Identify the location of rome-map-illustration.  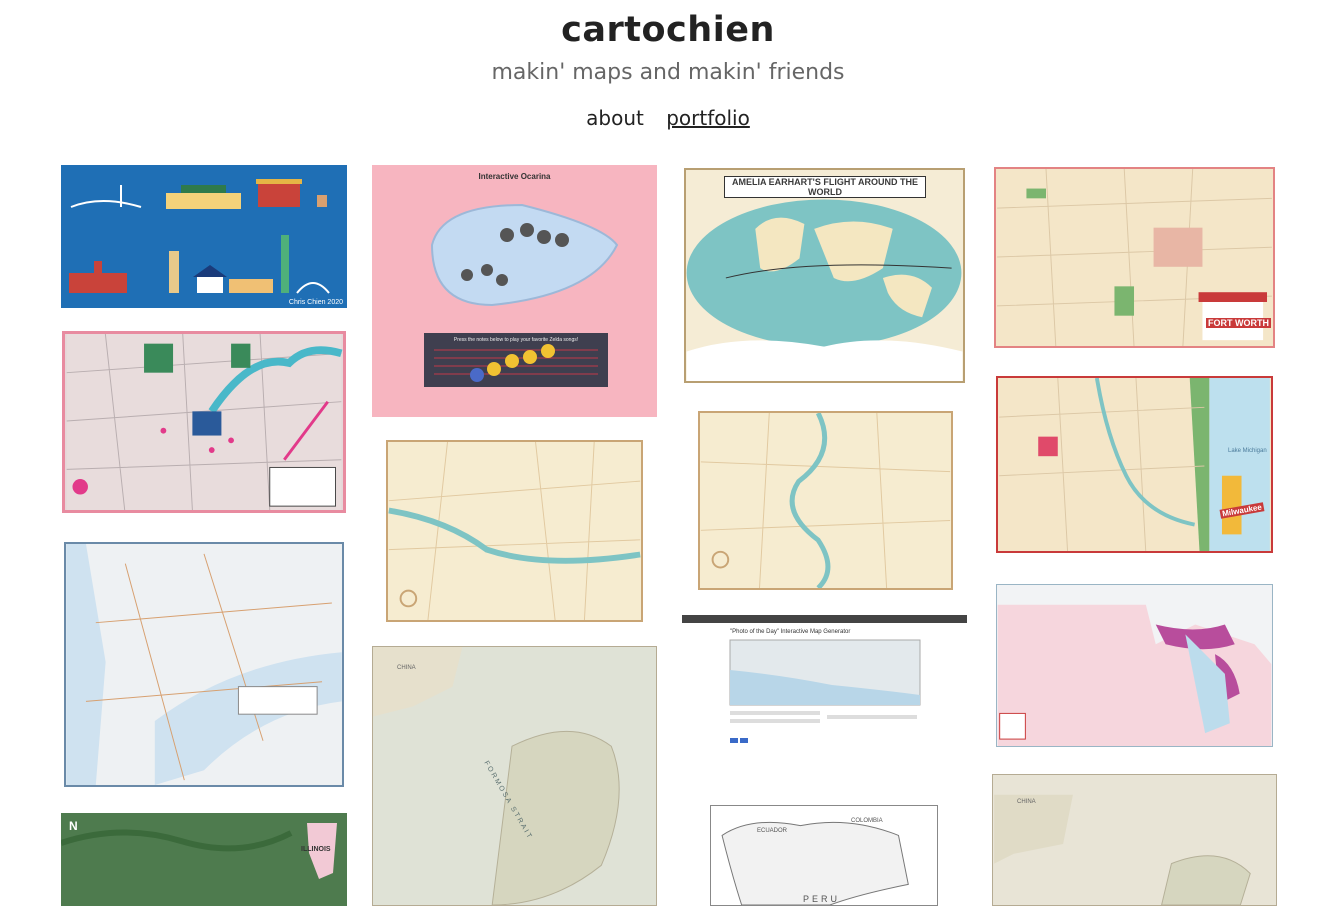
(825, 500).